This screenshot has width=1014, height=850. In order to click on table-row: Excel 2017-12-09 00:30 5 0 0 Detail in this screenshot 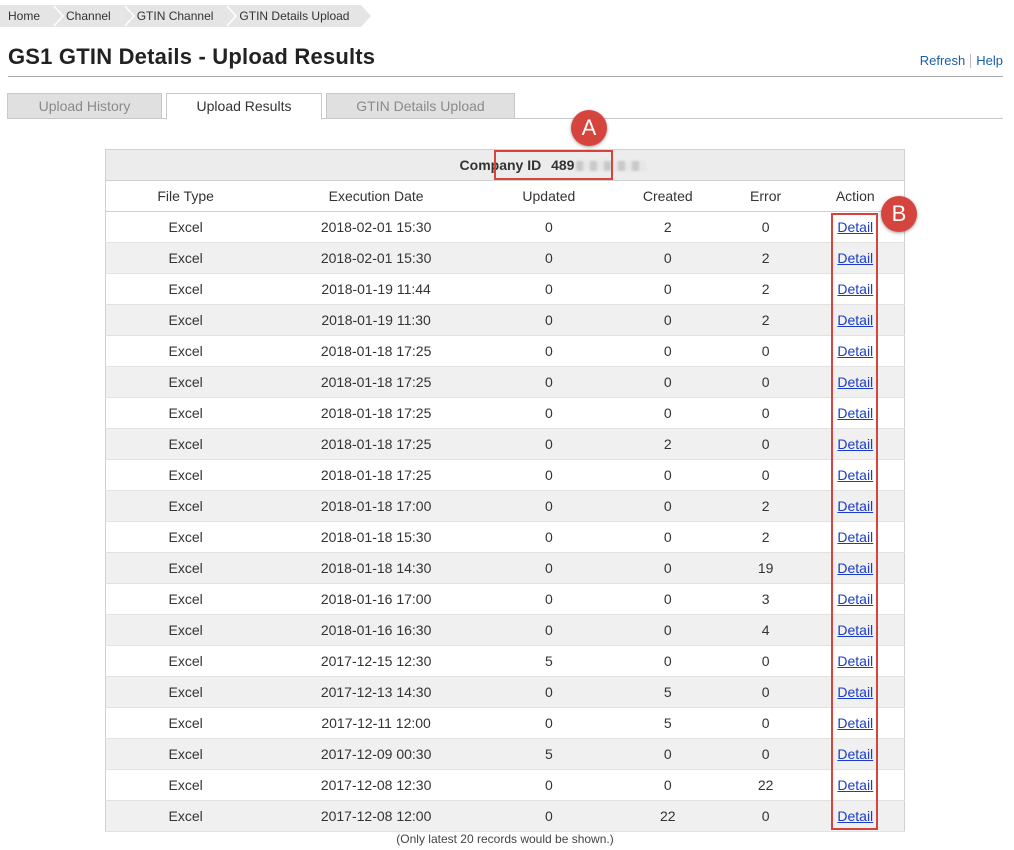, I will do `click(505, 754)`.